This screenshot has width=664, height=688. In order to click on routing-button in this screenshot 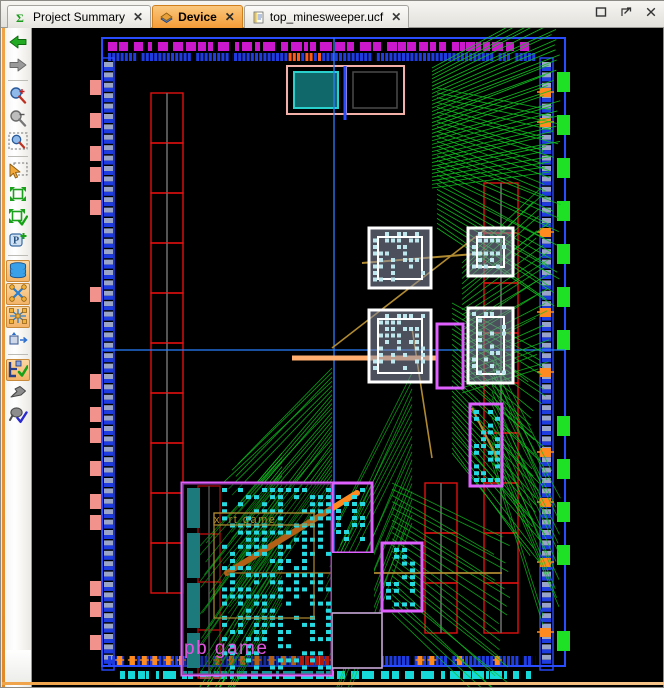, I will do `click(18, 294)`.